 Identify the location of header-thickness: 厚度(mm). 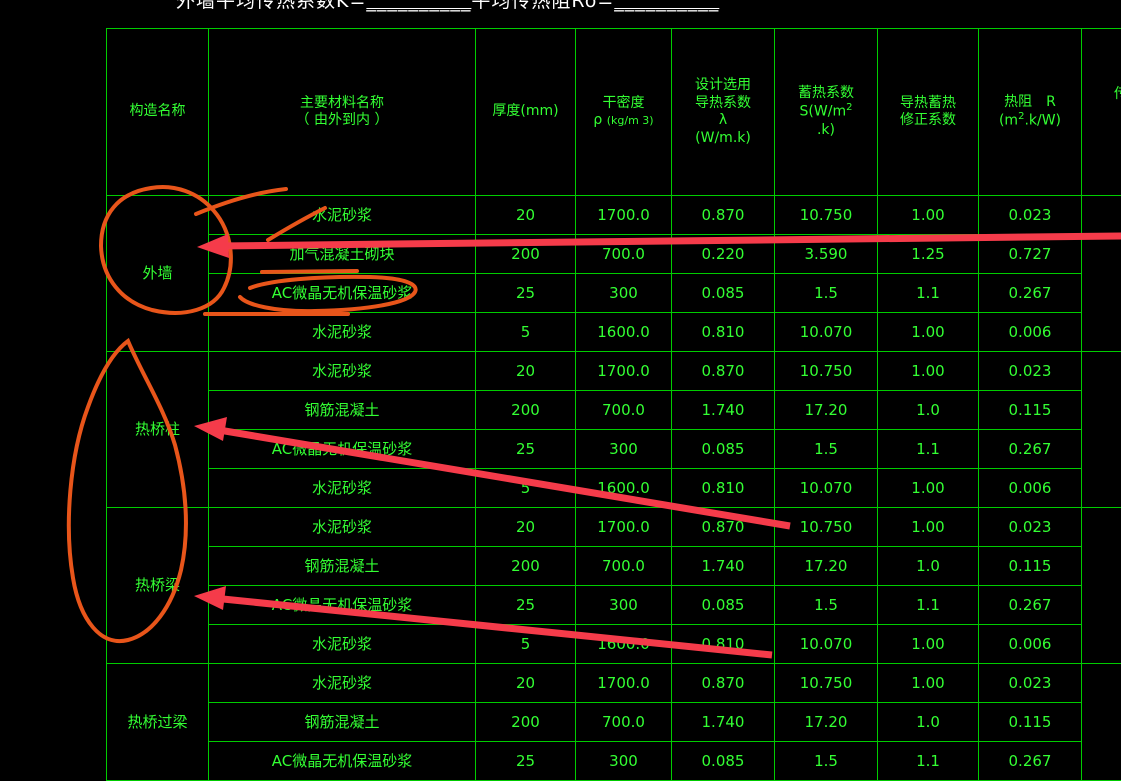
(526, 112).